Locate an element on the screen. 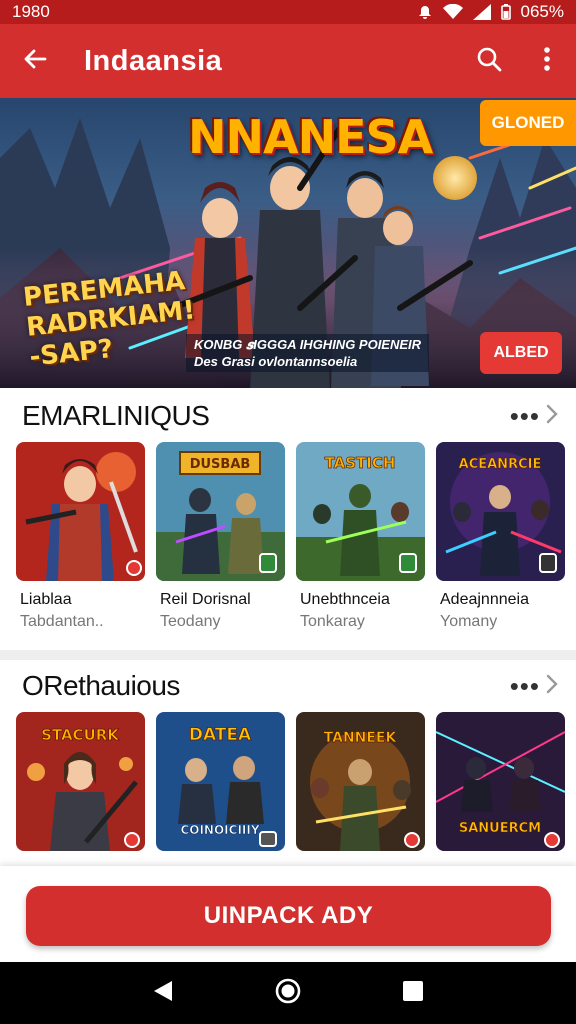 The height and width of the screenshot is (1024, 576). game-card: TASTICH Unebthnceia Tonkaray is located at coordinates (360, 536).